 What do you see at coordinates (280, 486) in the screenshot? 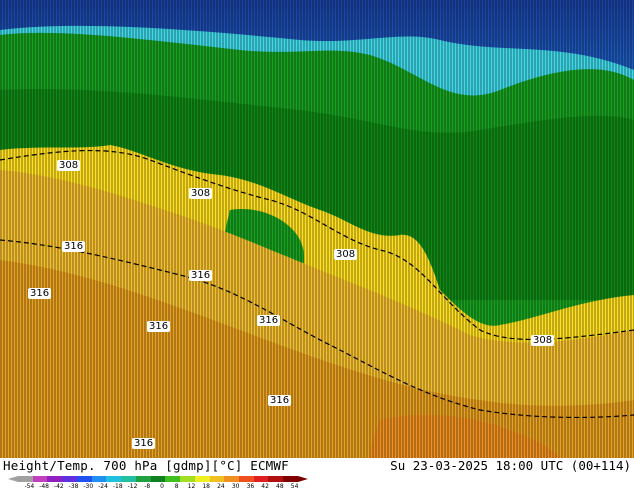
I see `colorbar-tick: 48` at bounding box center [280, 486].